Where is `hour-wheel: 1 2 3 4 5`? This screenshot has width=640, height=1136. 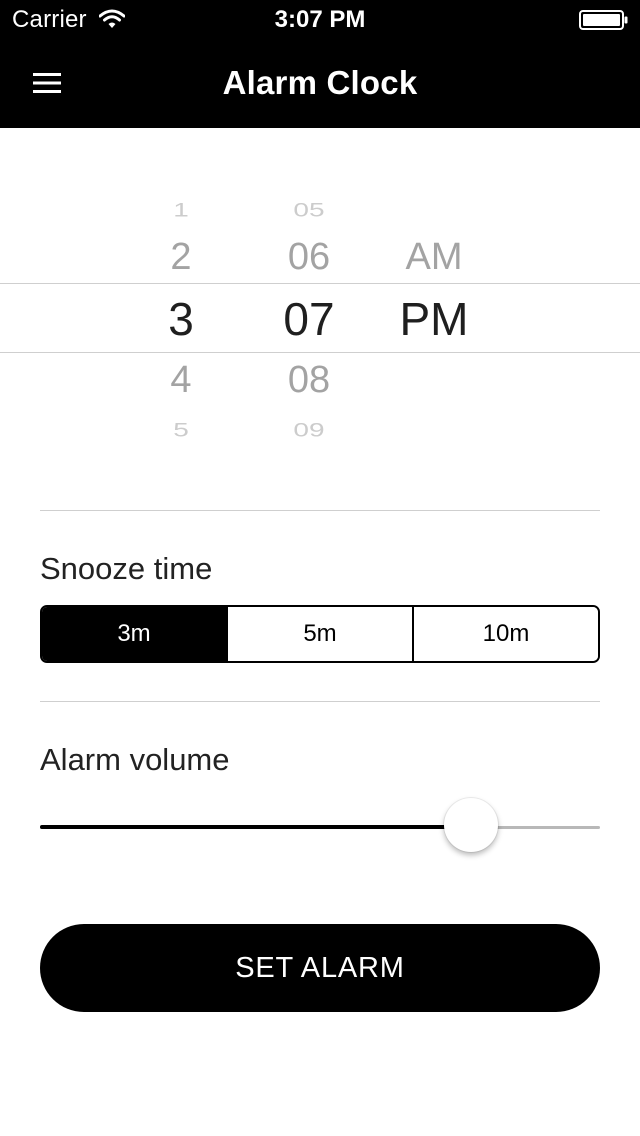
hour-wheel: 1 2 3 4 5 is located at coordinates (181, 315).